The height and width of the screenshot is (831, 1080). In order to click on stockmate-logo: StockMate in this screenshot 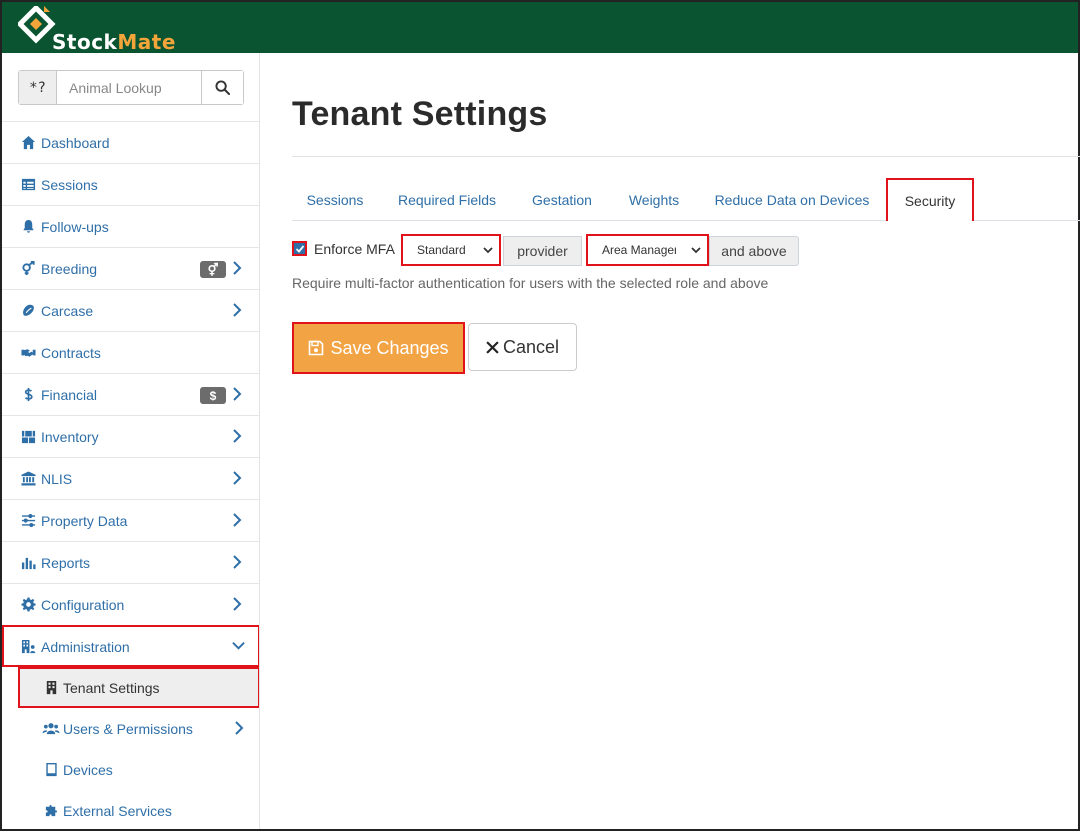, I will do `click(118, 30)`.